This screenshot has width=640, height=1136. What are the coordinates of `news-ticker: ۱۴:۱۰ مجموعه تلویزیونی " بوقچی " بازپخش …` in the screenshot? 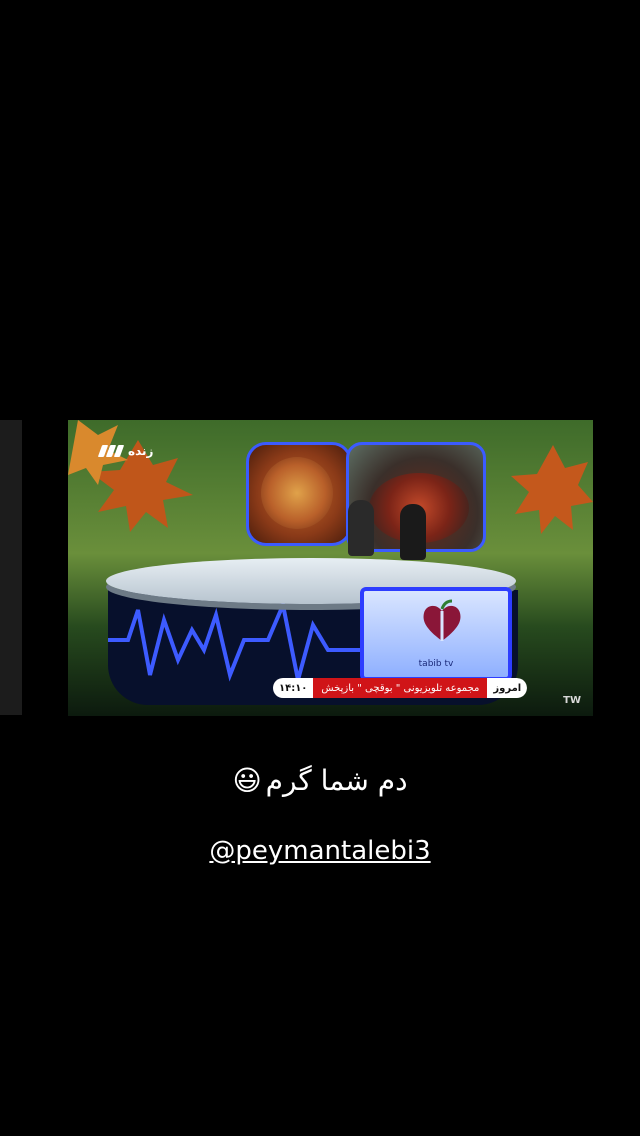 It's located at (400, 688).